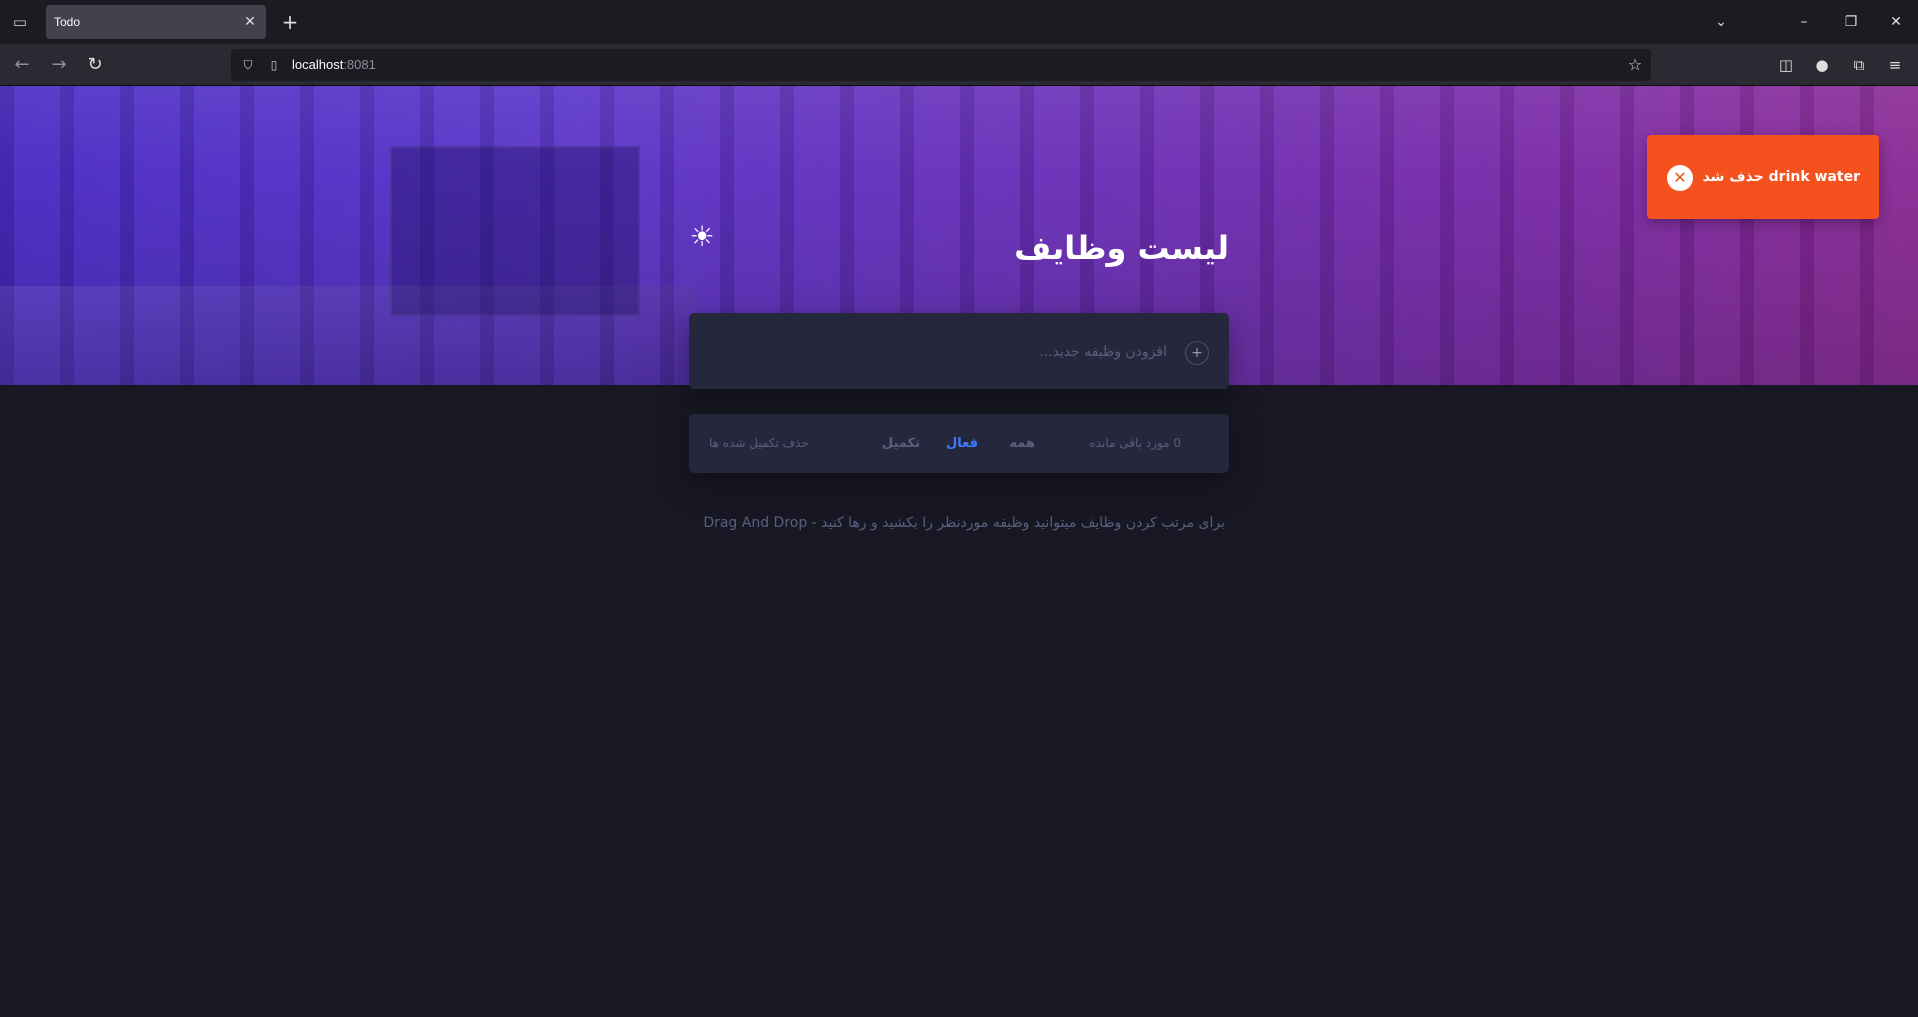 Image resolution: width=1918 pixels, height=1017 pixels. I want to click on filter-active: فعال, so click(962, 443).